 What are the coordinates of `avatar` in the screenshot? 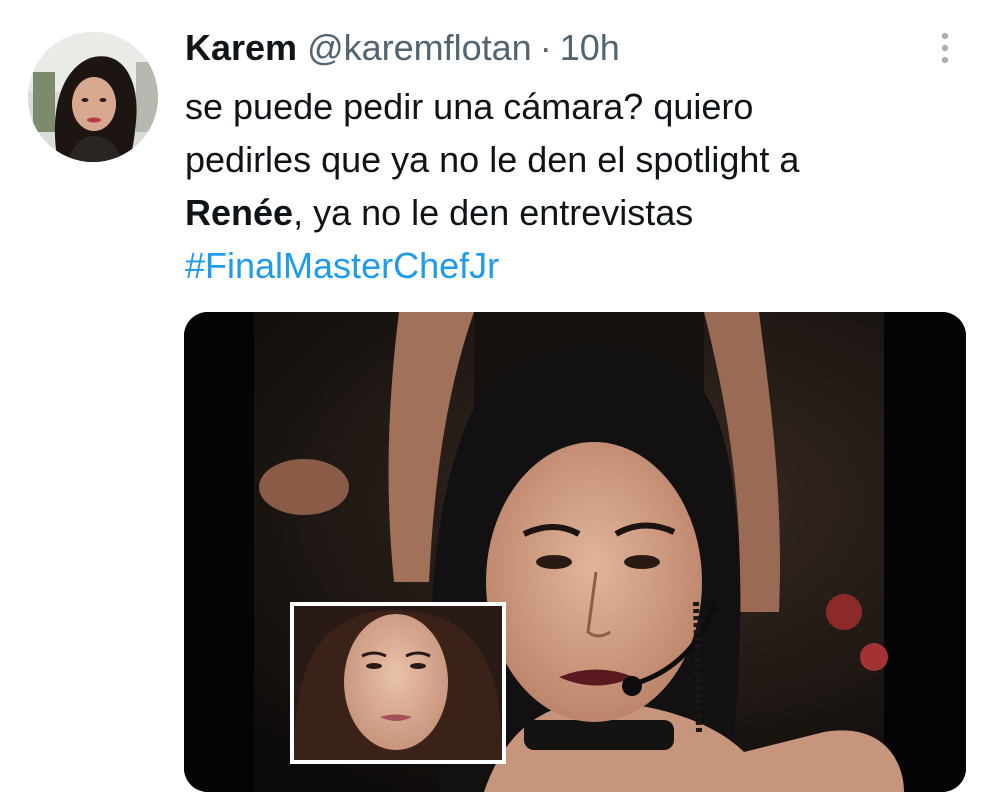 It's located at (93, 97).